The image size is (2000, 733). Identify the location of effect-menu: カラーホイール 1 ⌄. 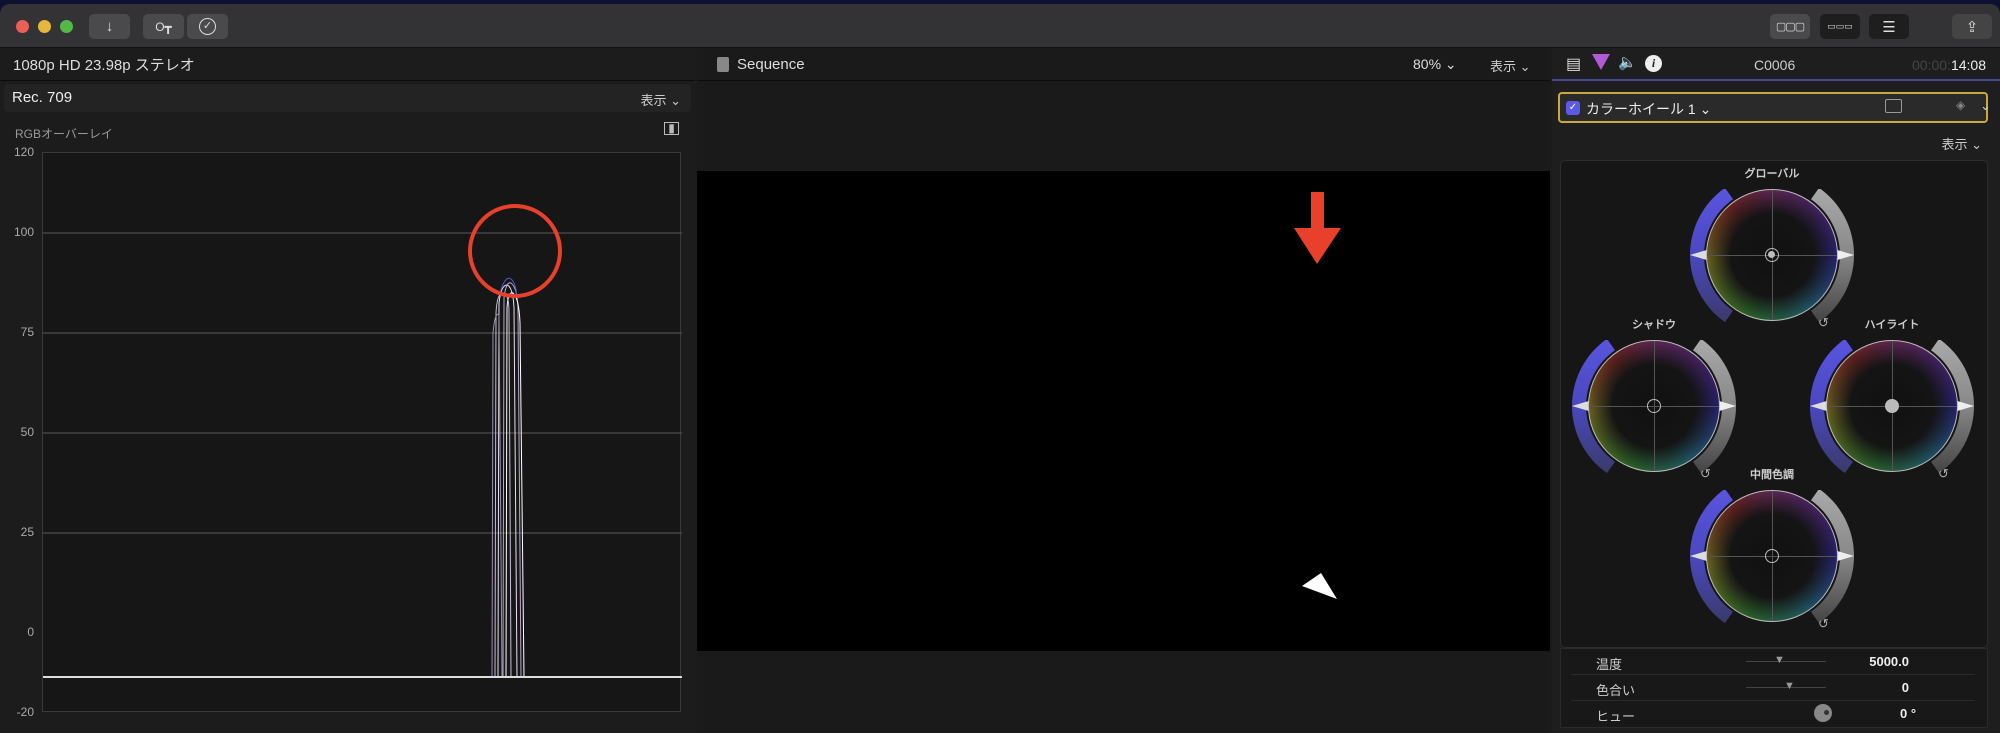
(1648, 109).